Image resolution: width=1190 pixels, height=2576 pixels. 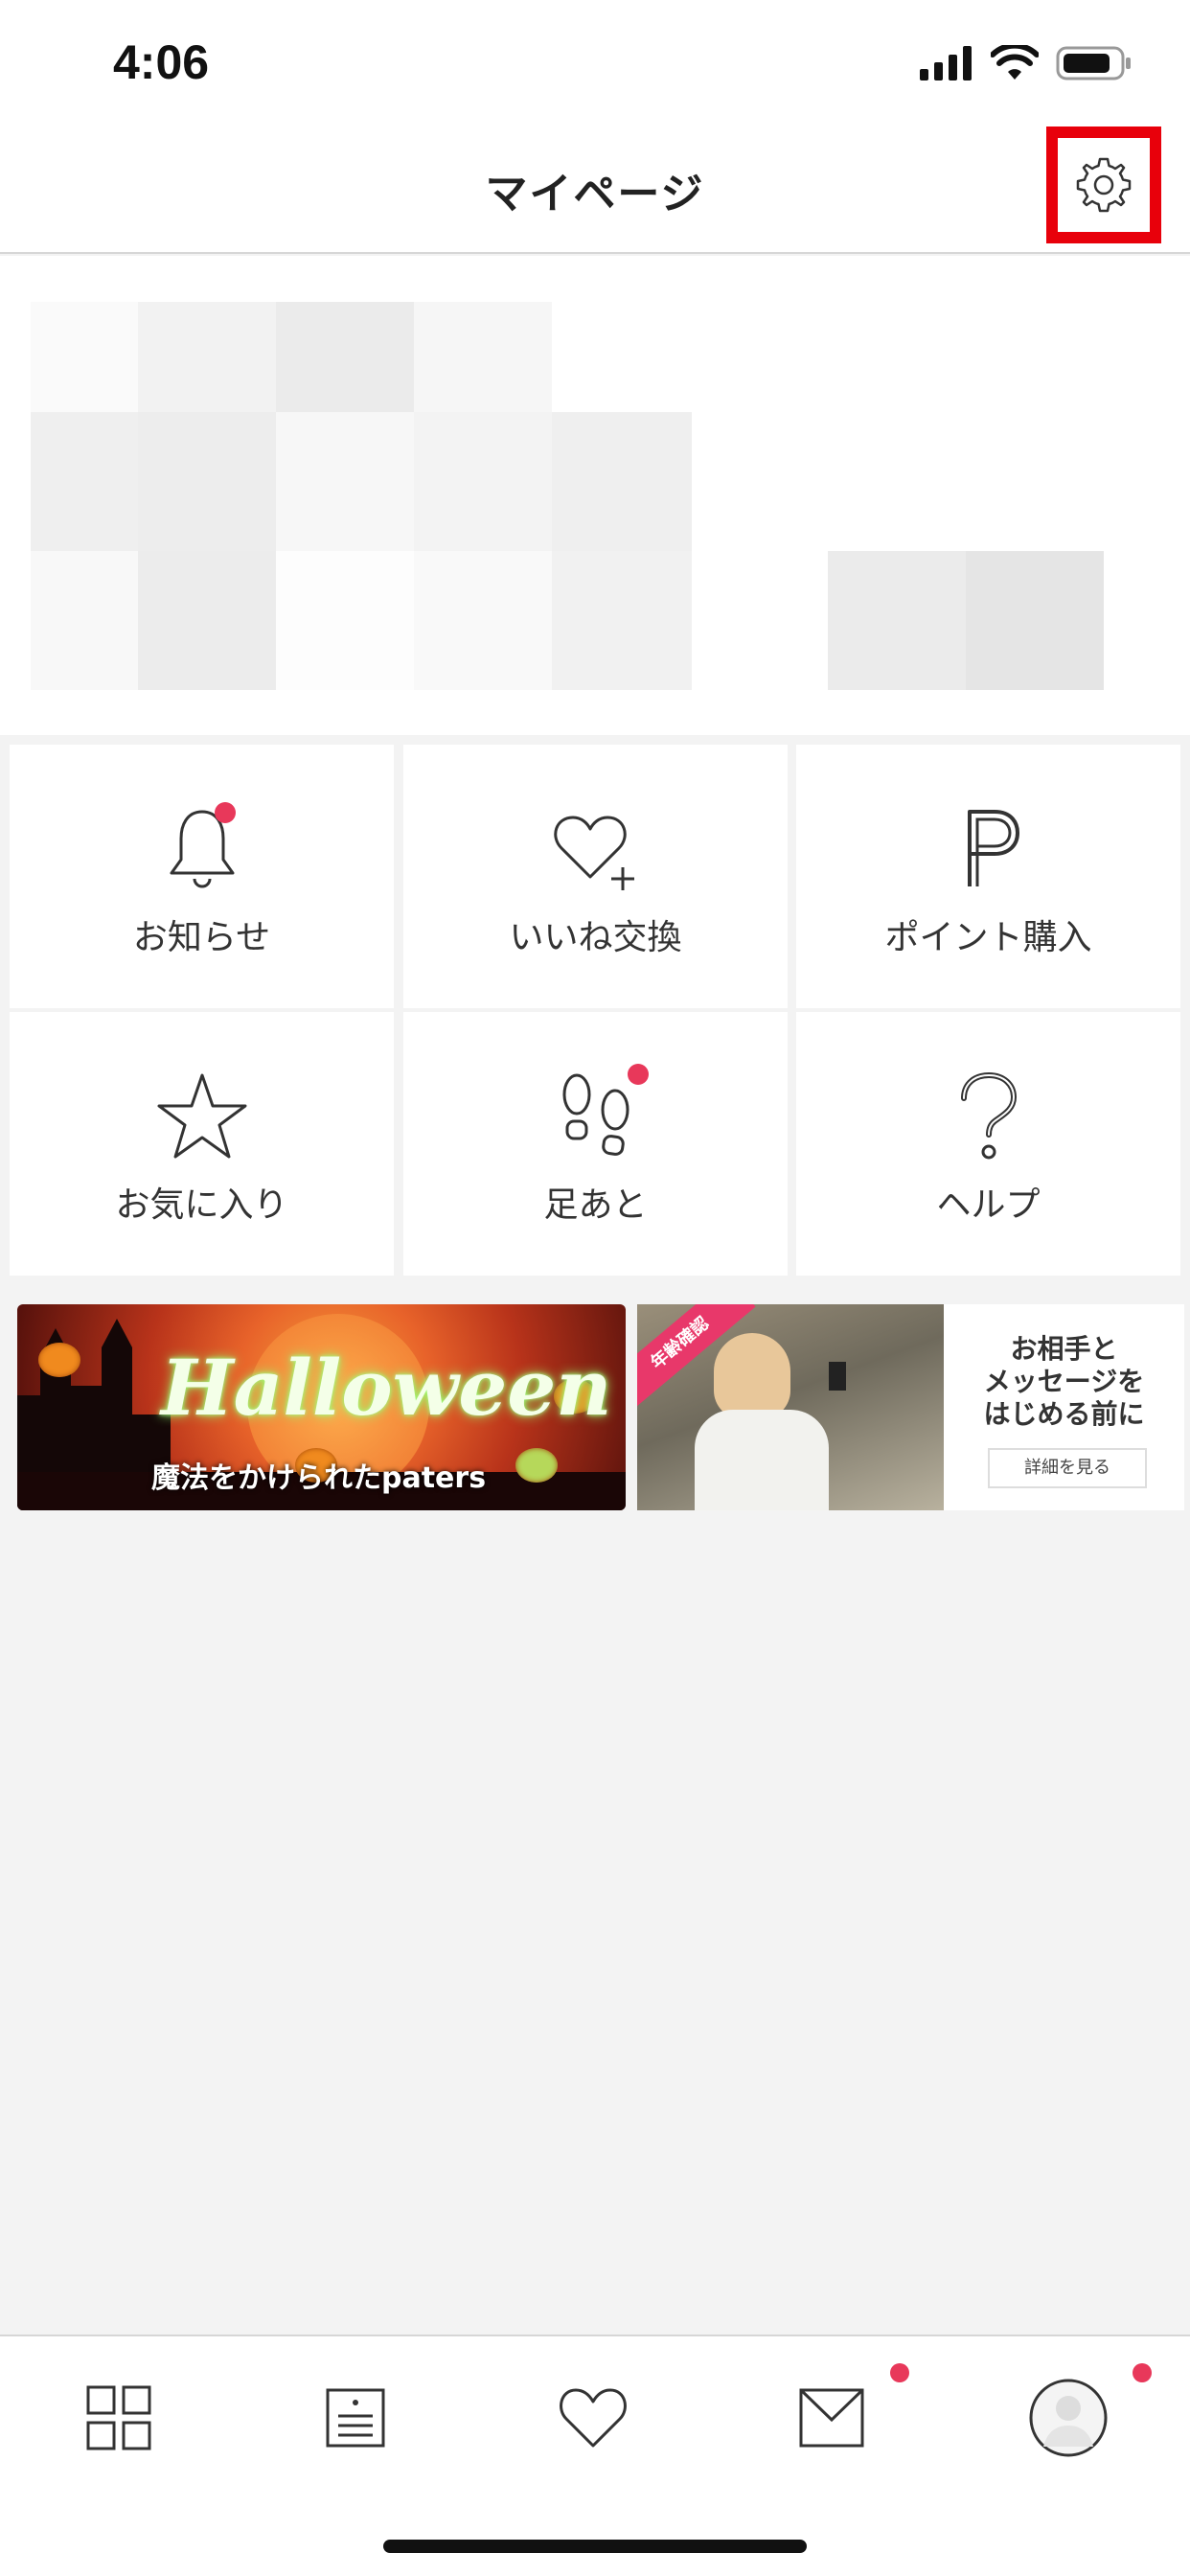 What do you see at coordinates (362, 496) in the screenshot?
I see `profile-mosaic` at bounding box center [362, 496].